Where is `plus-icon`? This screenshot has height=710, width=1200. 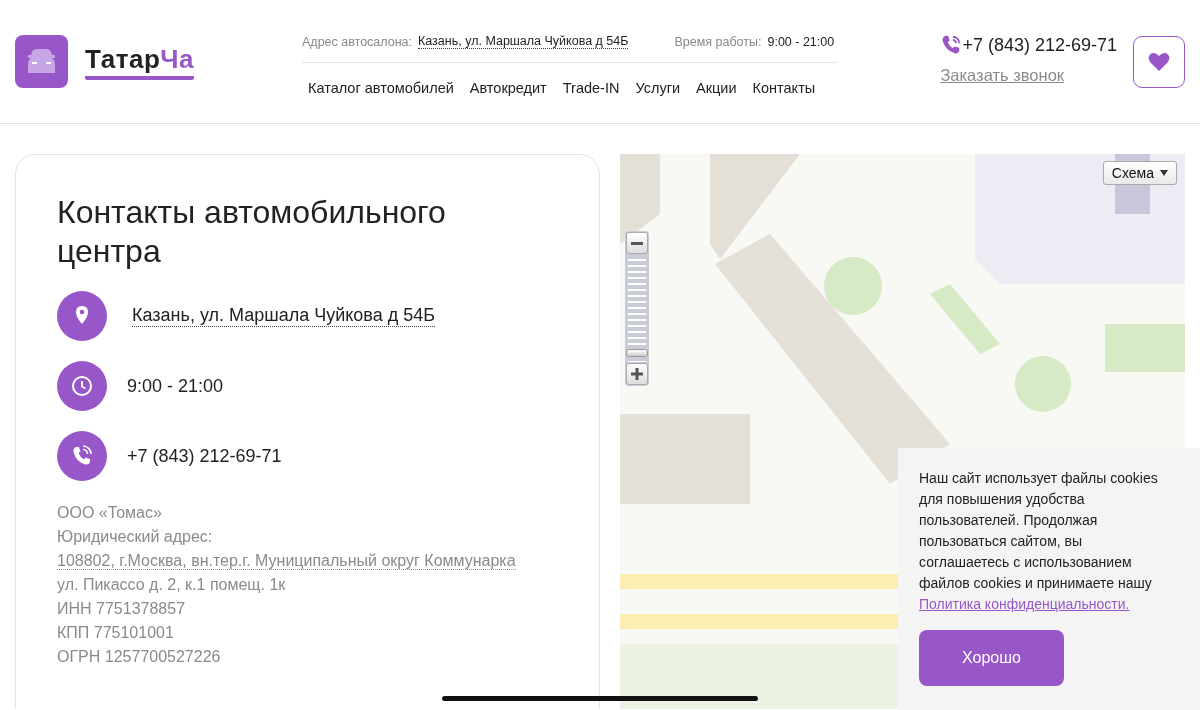 plus-icon is located at coordinates (637, 374).